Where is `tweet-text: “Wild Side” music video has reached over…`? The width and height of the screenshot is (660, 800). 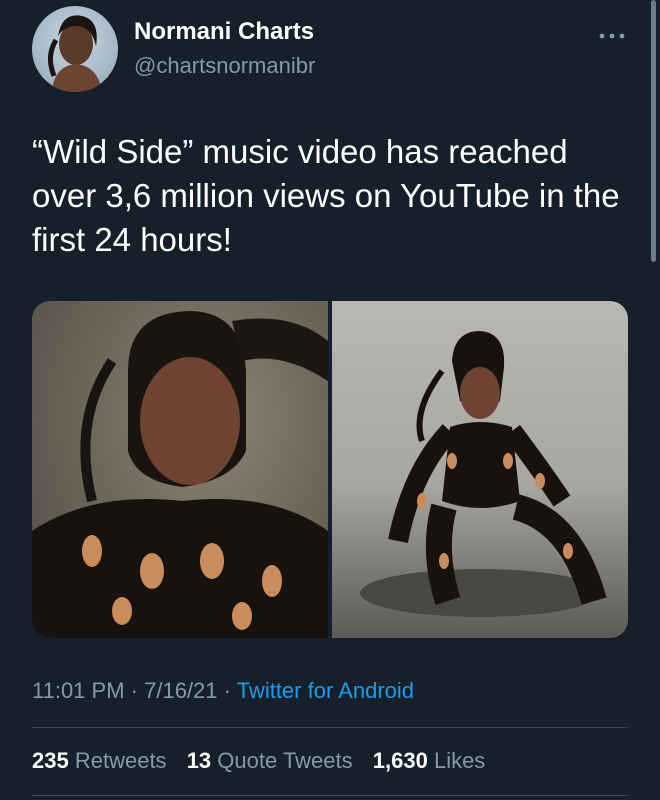 tweet-text: “Wild Side” music video has reached over… is located at coordinates (326, 195).